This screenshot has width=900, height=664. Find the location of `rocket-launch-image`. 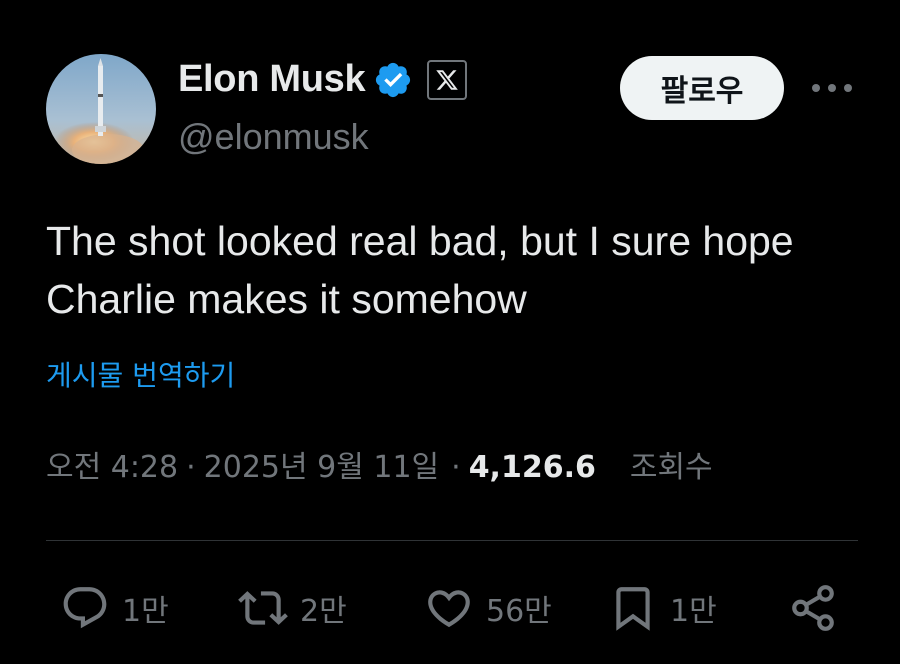

rocket-launch-image is located at coordinates (101, 109).